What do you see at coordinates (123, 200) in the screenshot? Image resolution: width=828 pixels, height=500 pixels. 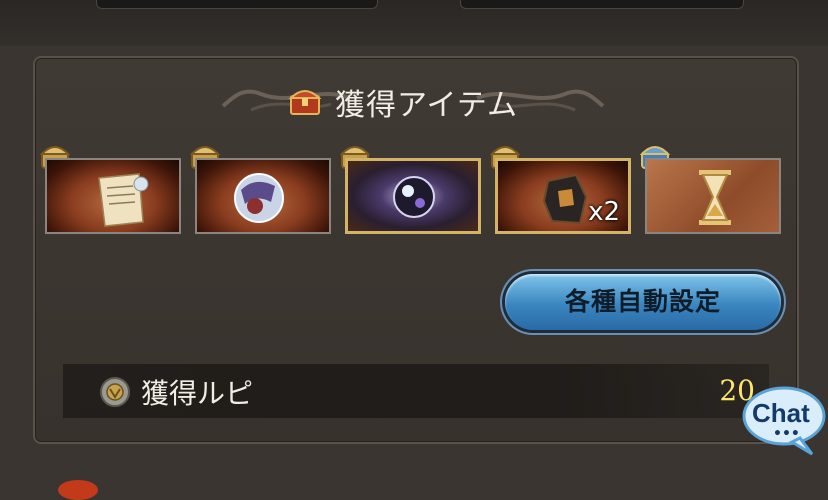 I see `scroll-icon` at bounding box center [123, 200].